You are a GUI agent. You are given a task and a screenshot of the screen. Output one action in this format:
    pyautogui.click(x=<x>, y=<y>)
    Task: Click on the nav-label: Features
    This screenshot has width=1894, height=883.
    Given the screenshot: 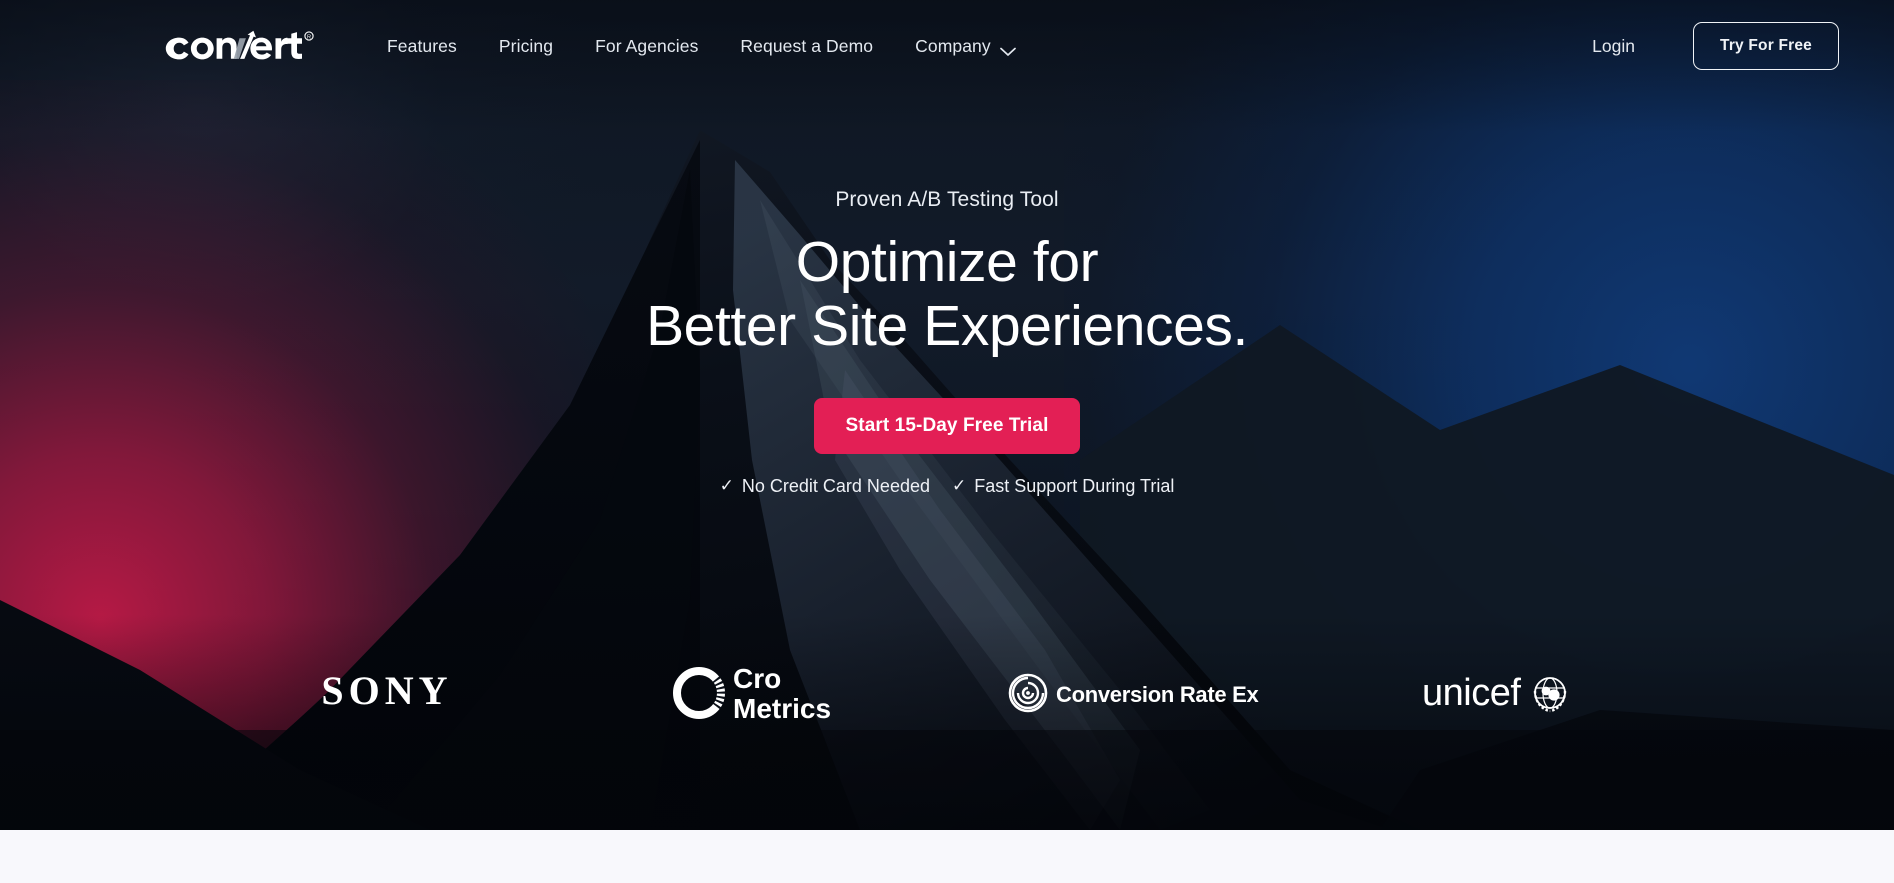 What is the action you would take?
    pyautogui.click(x=422, y=45)
    